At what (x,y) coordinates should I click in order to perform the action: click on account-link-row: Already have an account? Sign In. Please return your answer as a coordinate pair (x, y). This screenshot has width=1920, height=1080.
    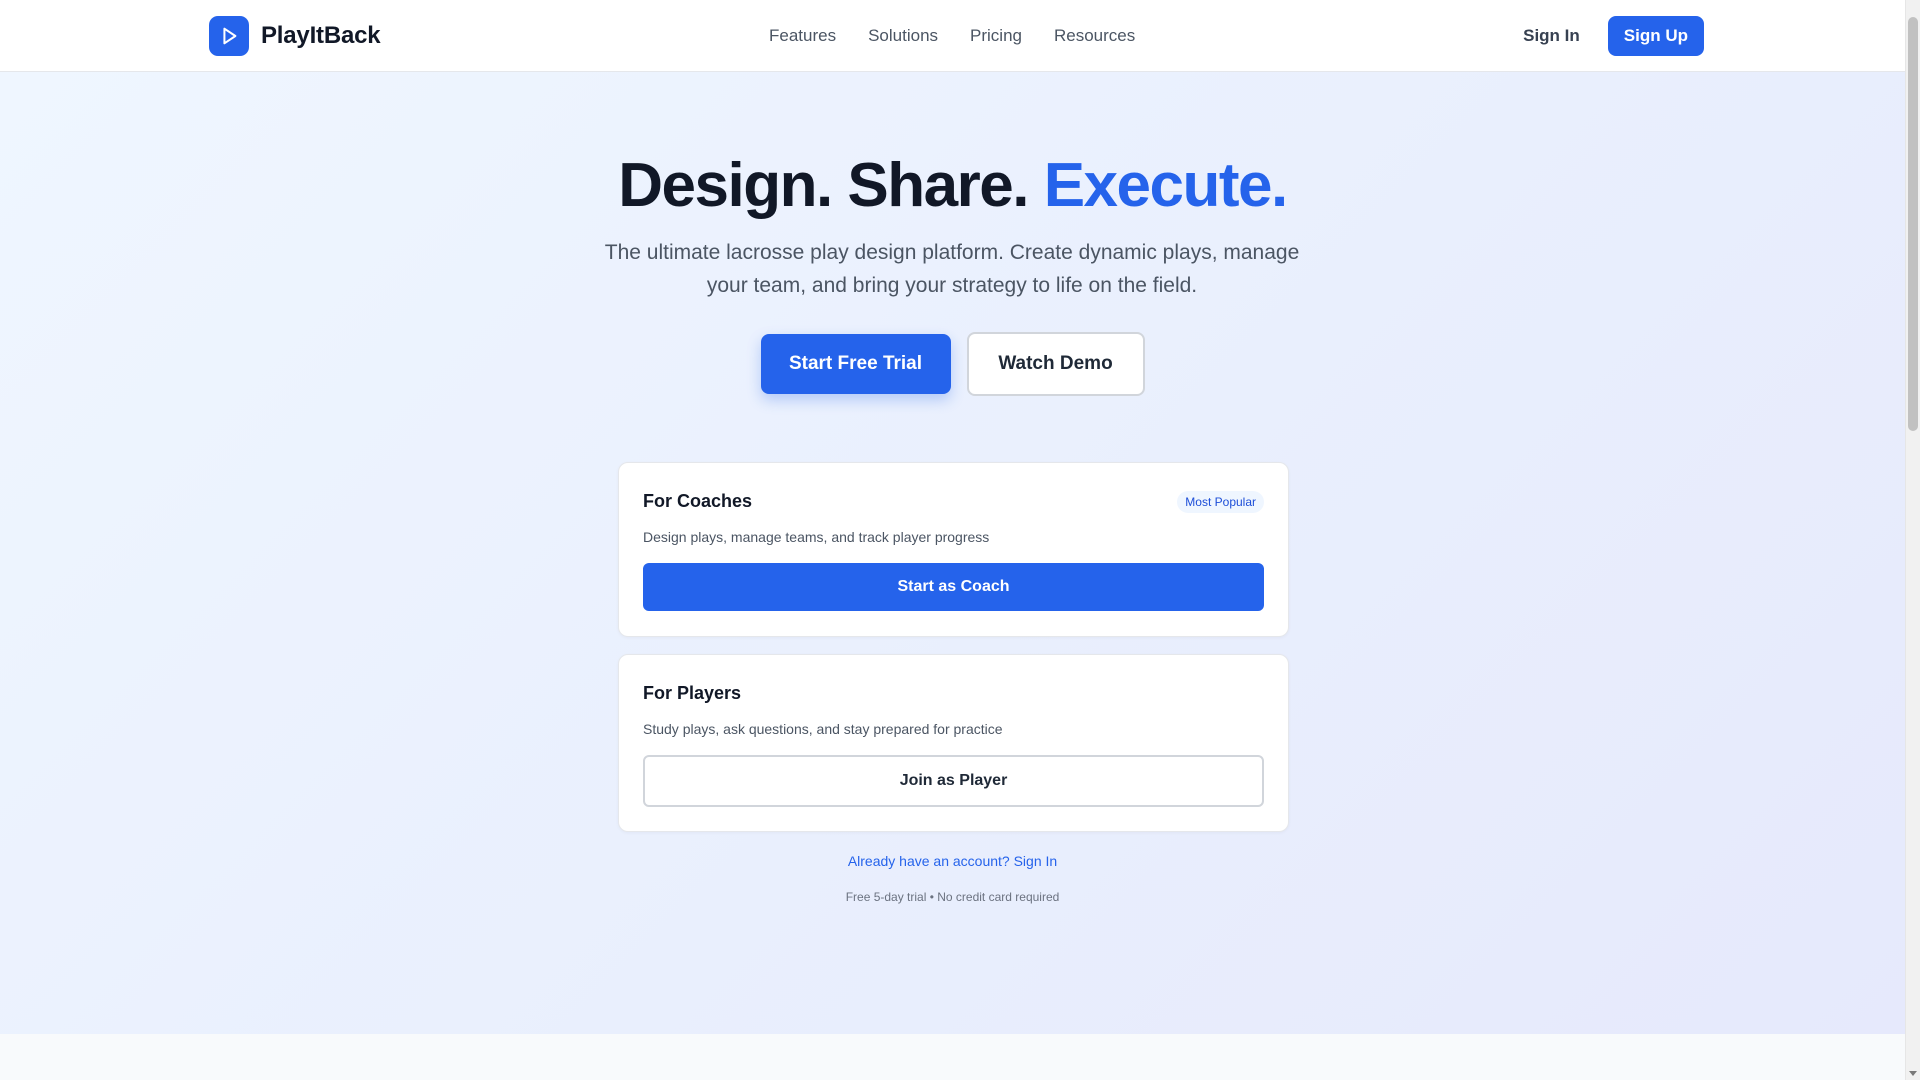
    Looking at the image, I should click on (952, 862).